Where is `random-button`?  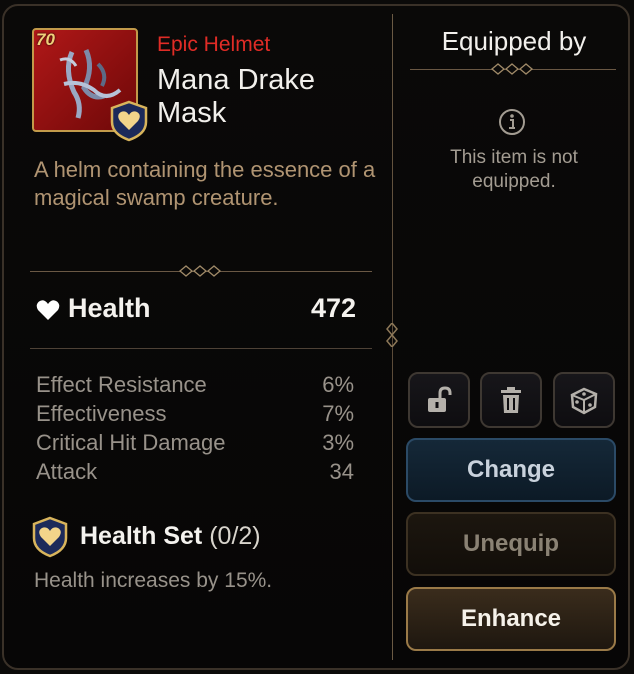 random-button is located at coordinates (584, 400).